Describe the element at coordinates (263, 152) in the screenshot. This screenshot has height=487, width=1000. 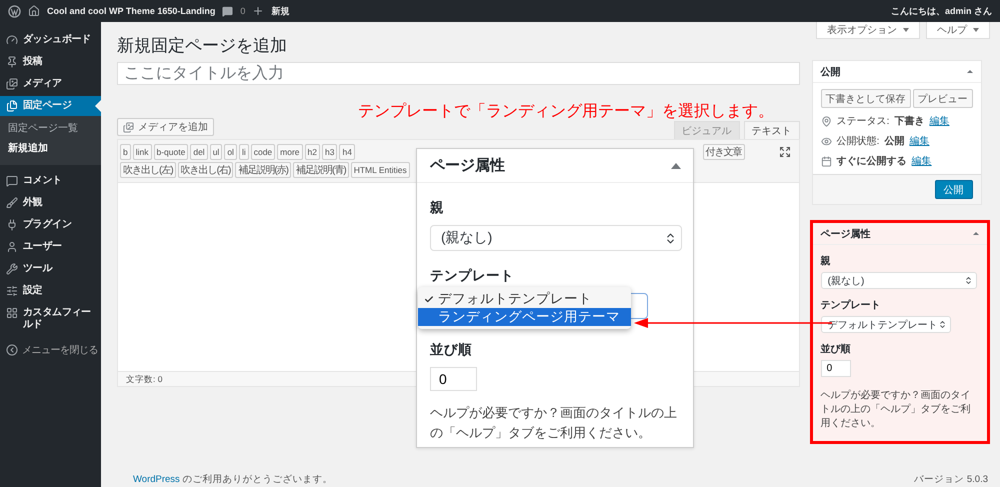
I see `quicktag-button: code` at that location.